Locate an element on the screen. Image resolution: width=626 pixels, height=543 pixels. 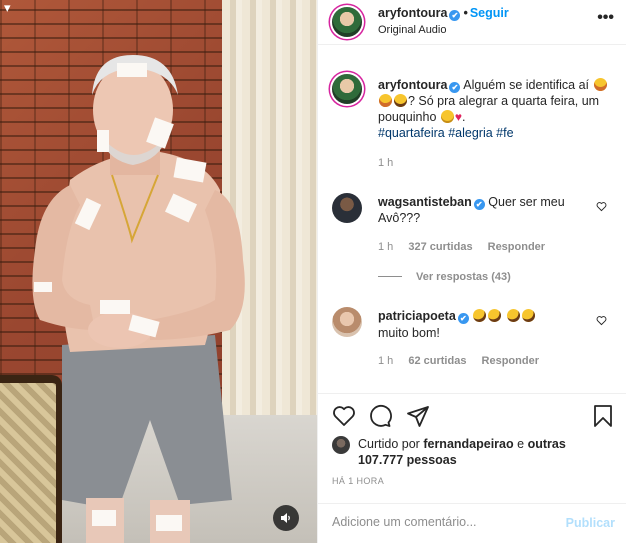
caption-text-1: Alguém se identifica aí is located at coordinates (526, 85).